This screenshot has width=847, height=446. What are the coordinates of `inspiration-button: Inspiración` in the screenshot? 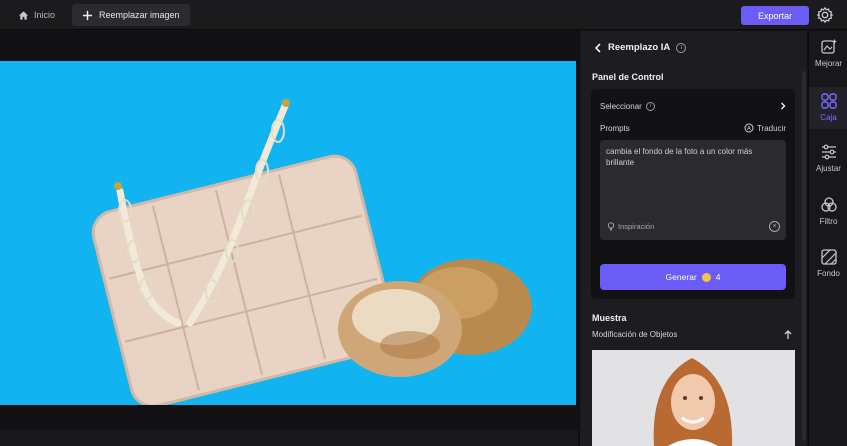 It's located at (630, 226).